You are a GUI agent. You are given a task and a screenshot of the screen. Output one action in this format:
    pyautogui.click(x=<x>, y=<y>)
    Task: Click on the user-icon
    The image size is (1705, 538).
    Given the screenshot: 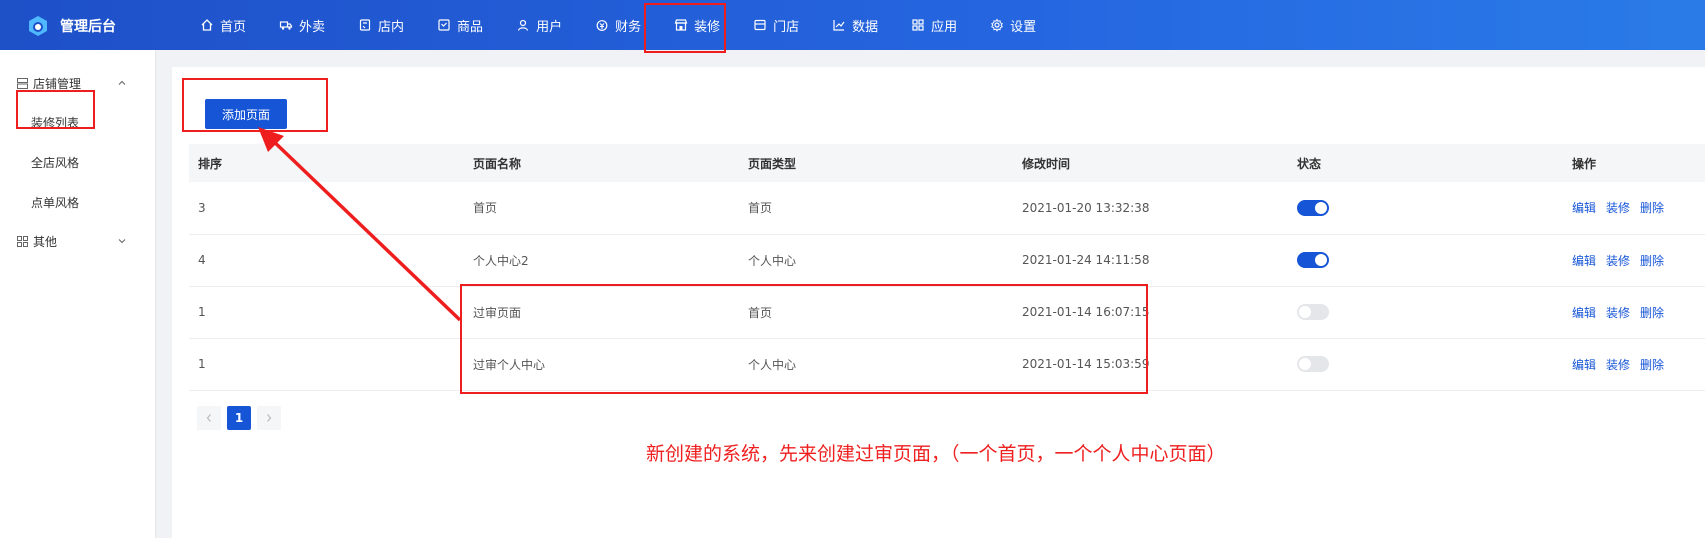 What is the action you would take?
    pyautogui.click(x=523, y=25)
    